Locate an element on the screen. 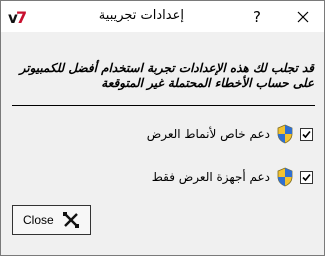 Image resolution: width=325 pixels, height=256 pixels. option-label: دعم أجهزة العرض فقط is located at coordinates (210, 177).